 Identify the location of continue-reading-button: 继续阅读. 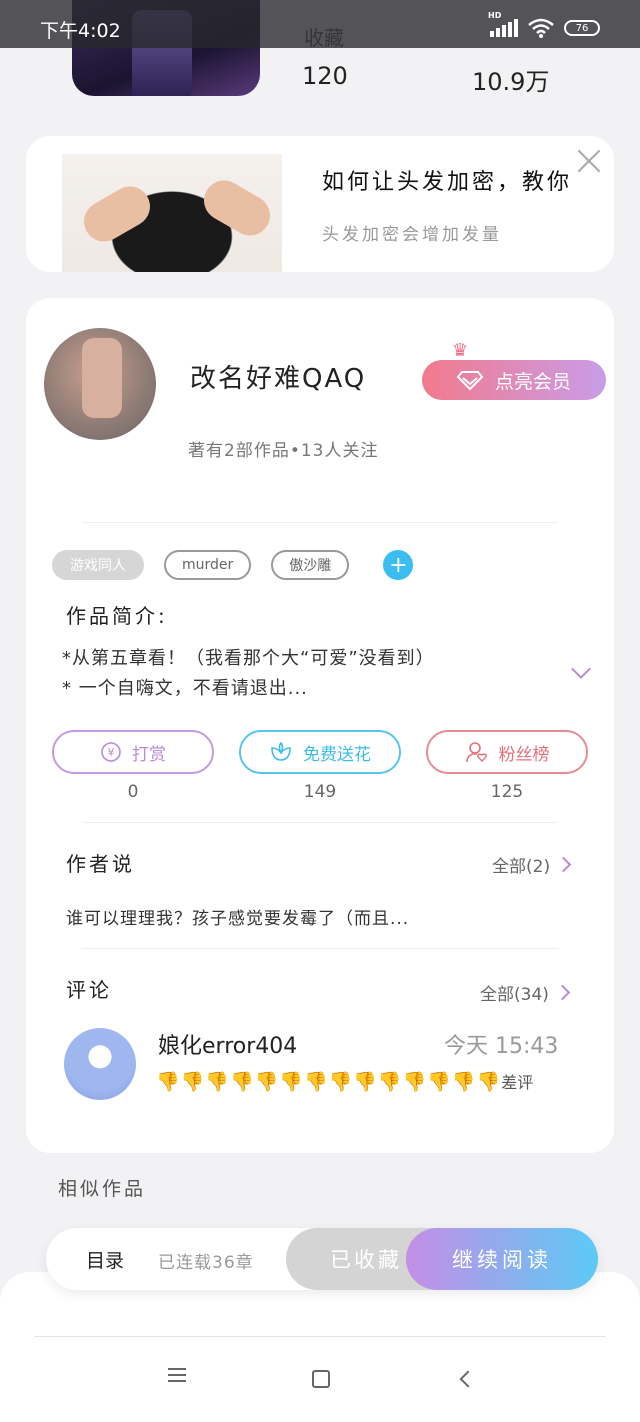
(502, 1259).